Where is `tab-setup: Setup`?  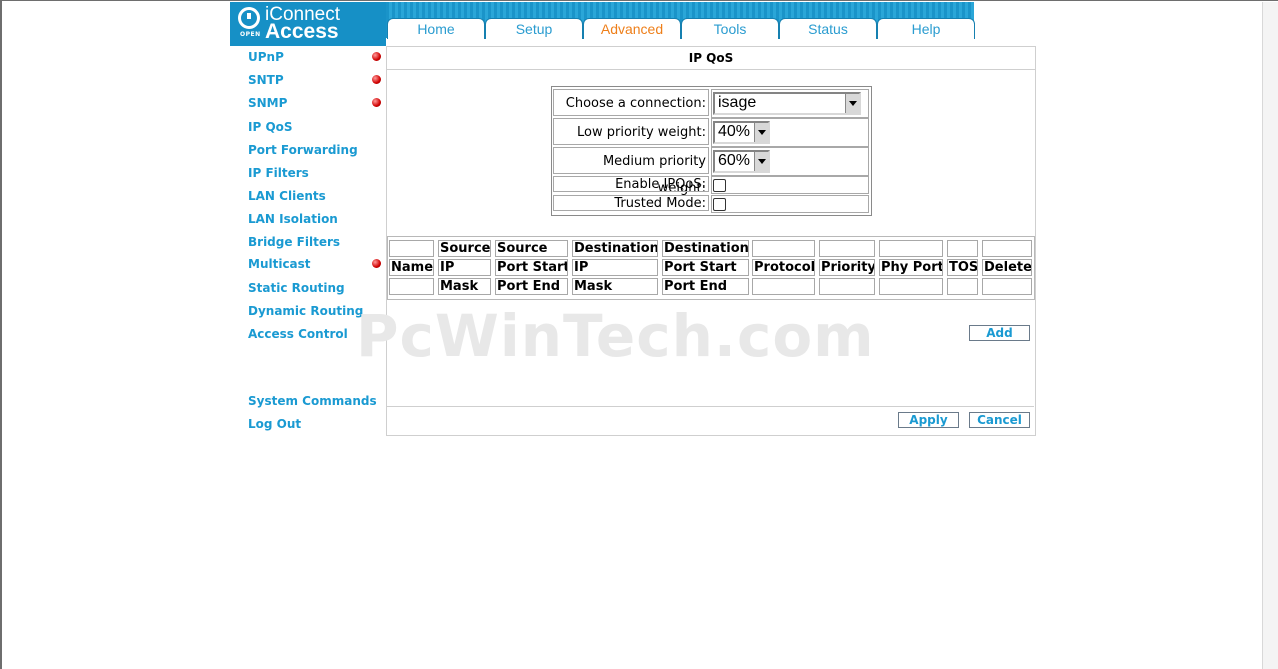
tab-setup: Setup is located at coordinates (534, 28).